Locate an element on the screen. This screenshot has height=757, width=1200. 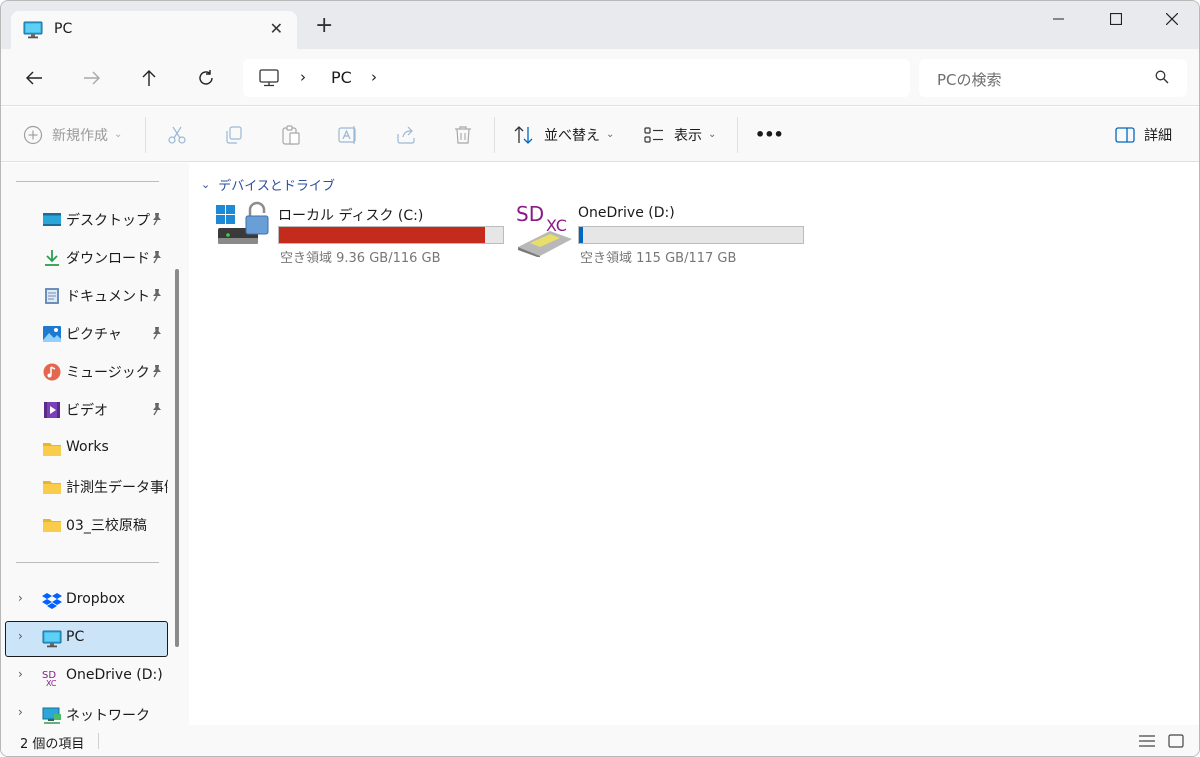
rename-icon is located at coordinates (347, 134).